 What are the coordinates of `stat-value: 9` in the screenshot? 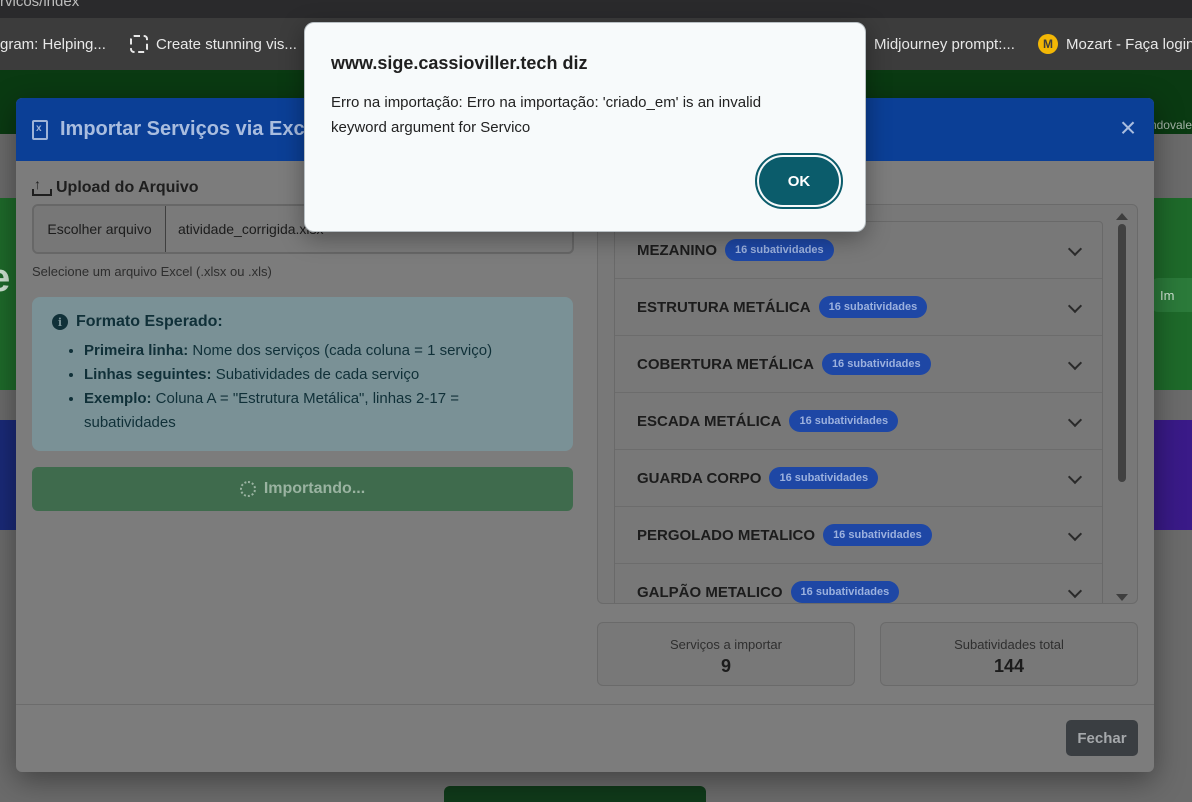 It's located at (725, 666).